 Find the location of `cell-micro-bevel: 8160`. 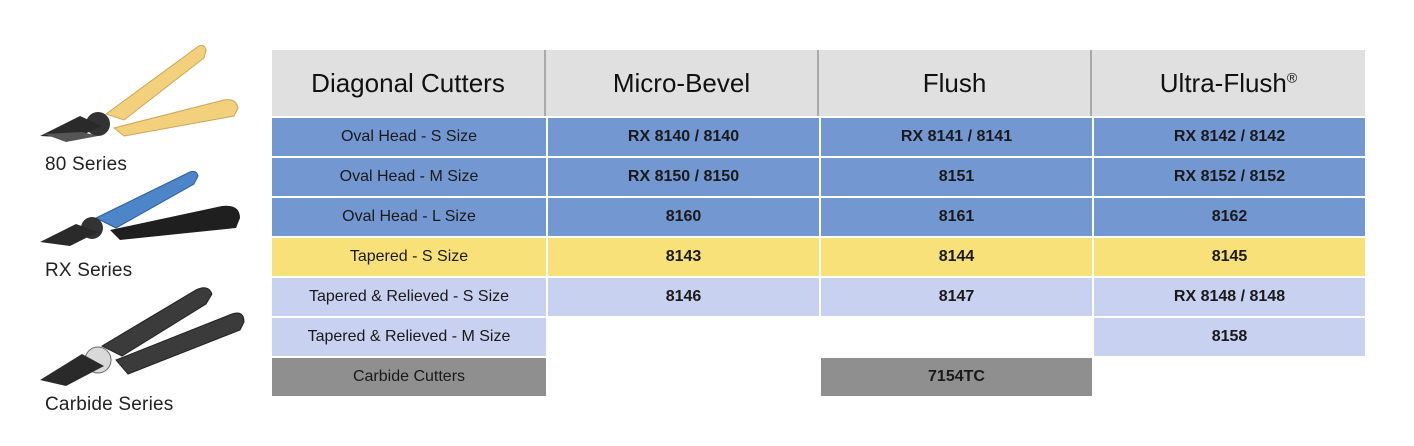

cell-micro-bevel: 8160 is located at coordinates (682, 216).